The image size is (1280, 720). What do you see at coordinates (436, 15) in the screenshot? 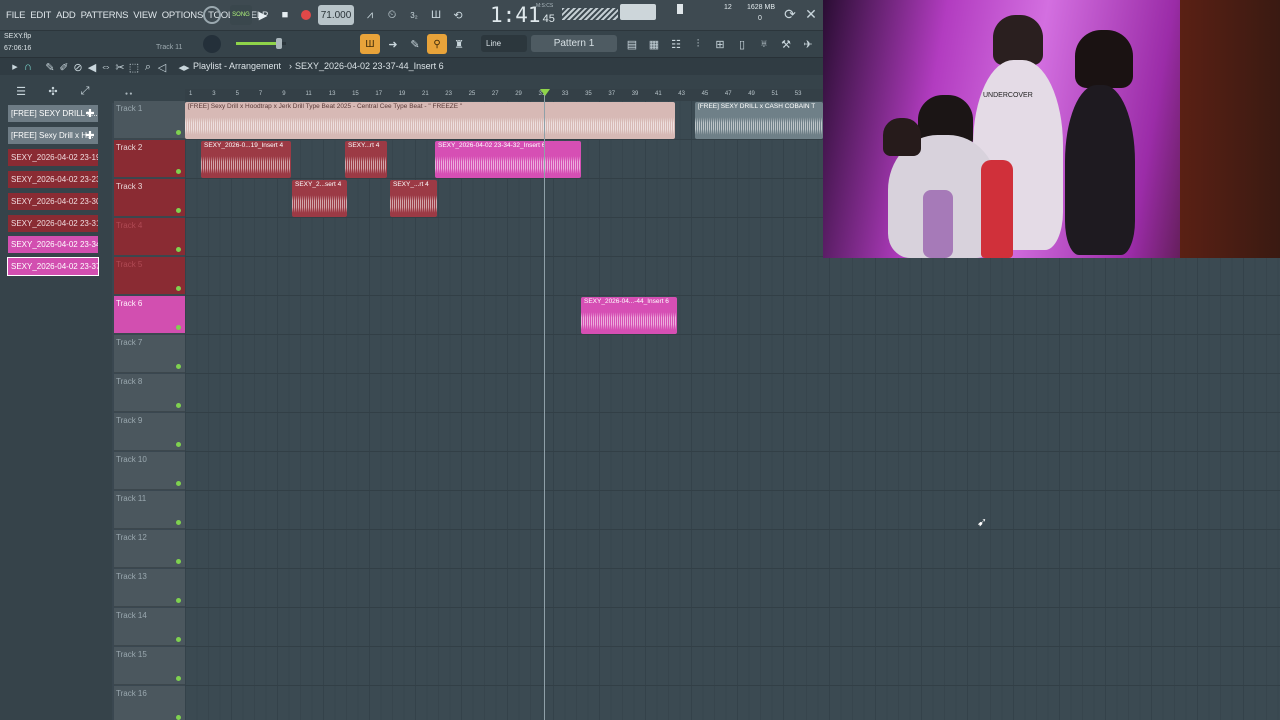
I see `blend-notes-icon: Ш` at bounding box center [436, 15].